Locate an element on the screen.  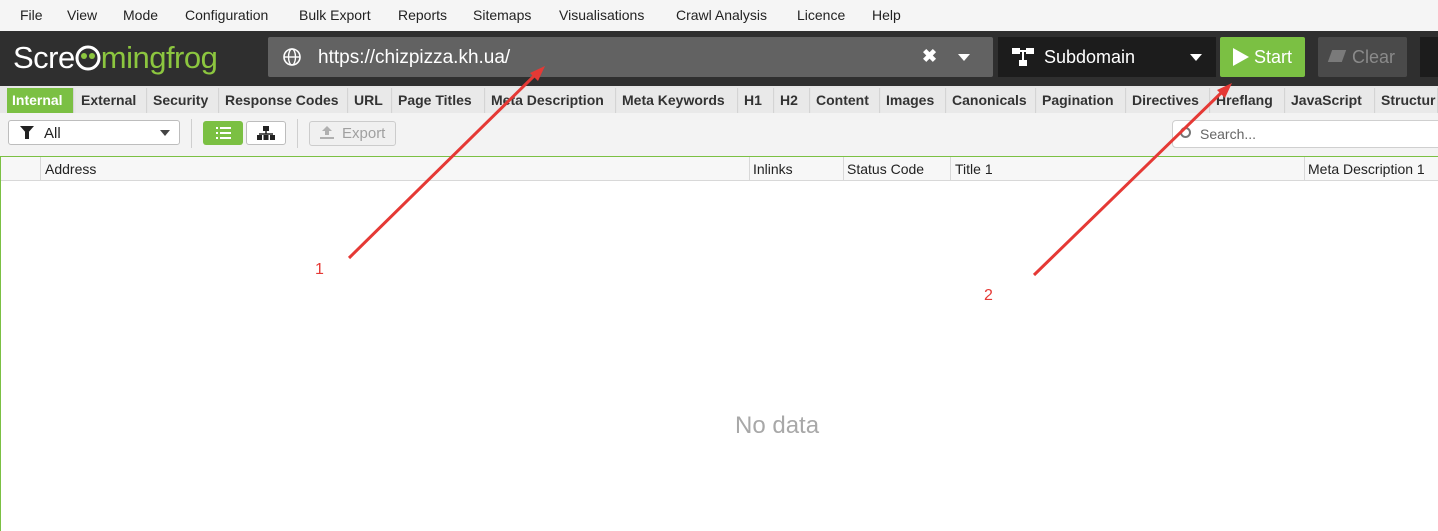
filter-value: All is located at coordinates (52, 133).